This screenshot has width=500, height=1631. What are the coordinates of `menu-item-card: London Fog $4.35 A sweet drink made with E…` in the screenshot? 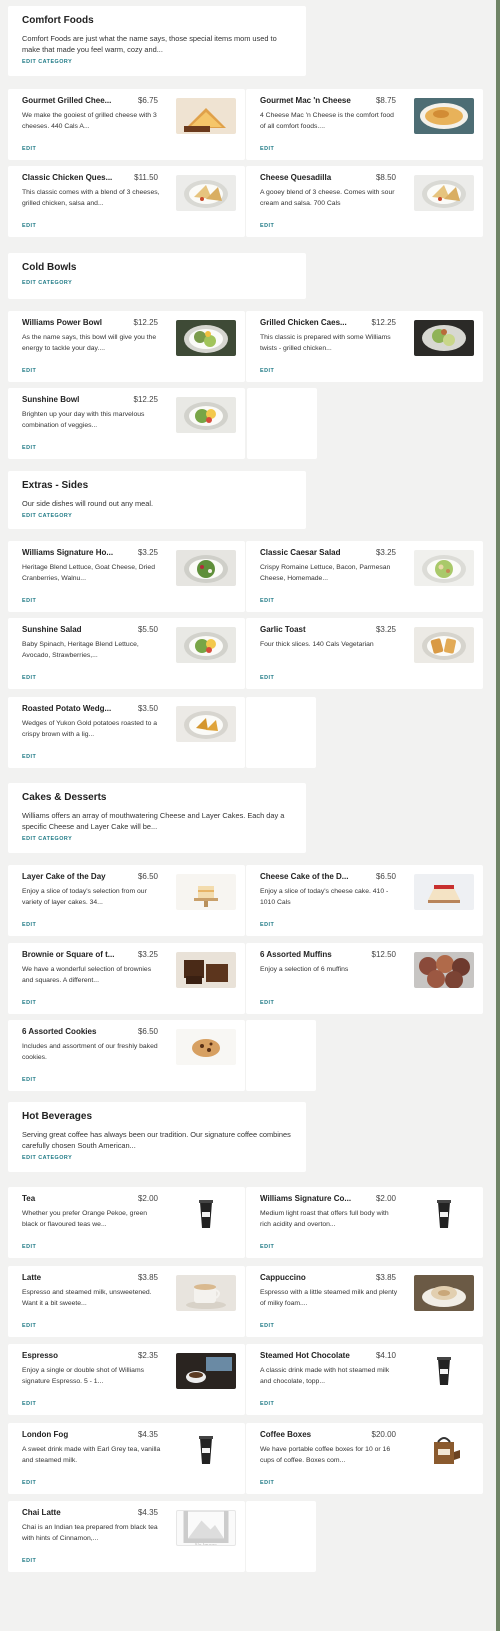 It's located at (126, 1458).